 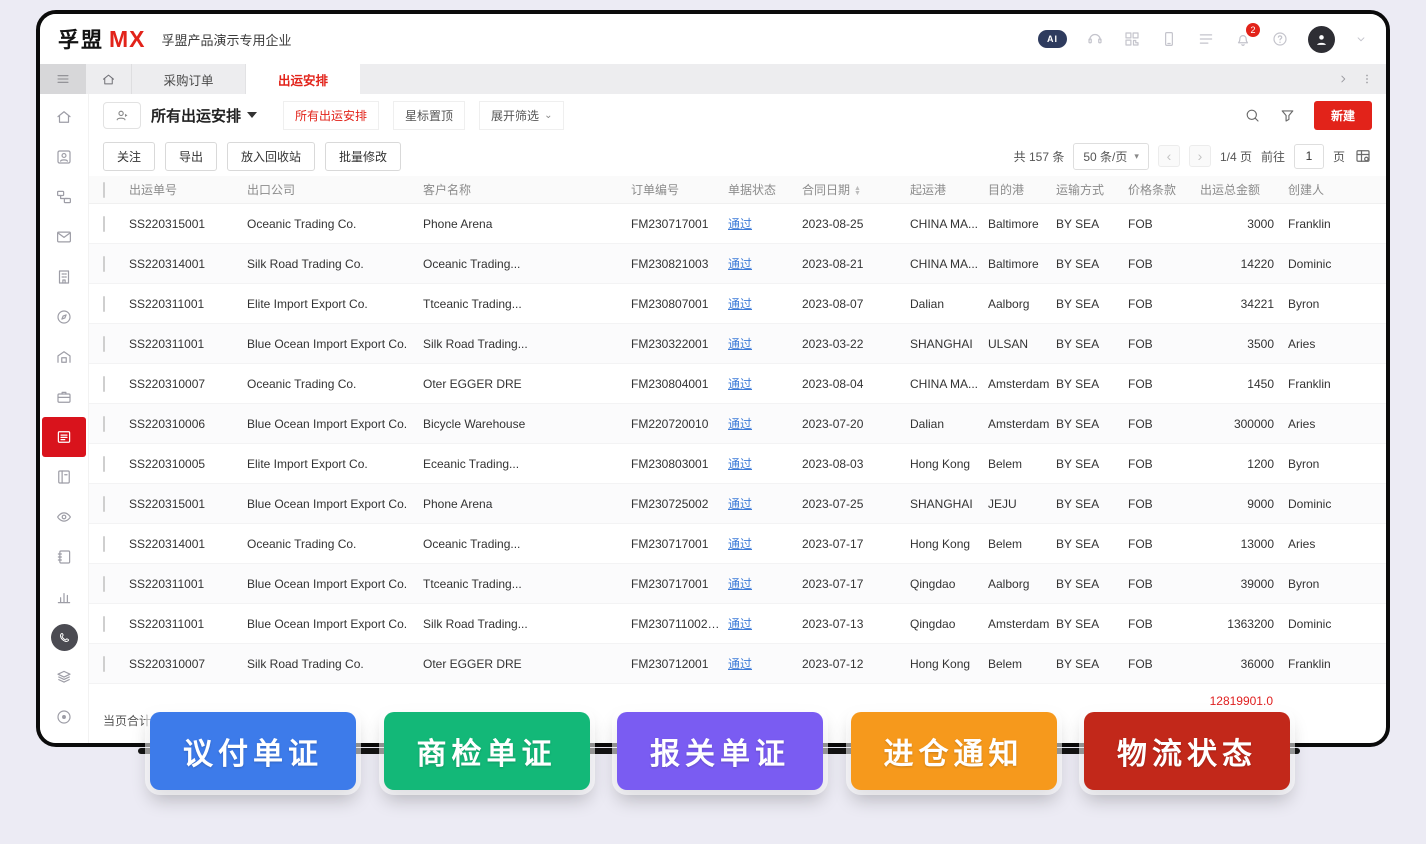 What do you see at coordinates (64, 197) in the screenshot?
I see `sidebar-item-workflow-icon` at bounding box center [64, 197].